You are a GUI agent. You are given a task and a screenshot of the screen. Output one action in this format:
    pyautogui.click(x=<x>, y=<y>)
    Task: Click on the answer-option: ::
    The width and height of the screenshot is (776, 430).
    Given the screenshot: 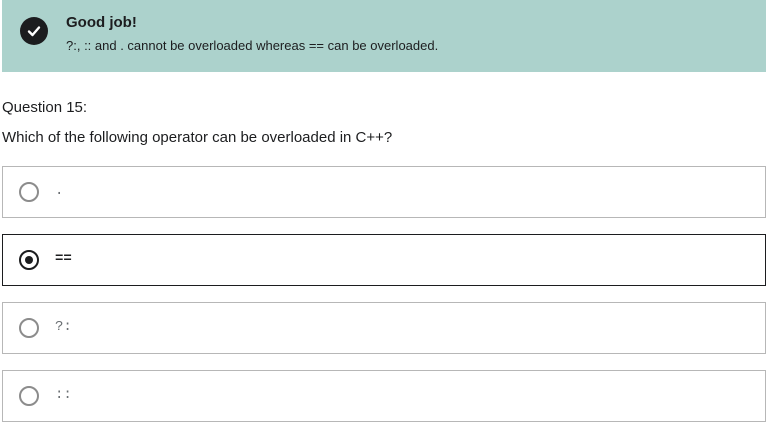 What is the action you would take?
    pyautogui.click(x=384, y=396)
    